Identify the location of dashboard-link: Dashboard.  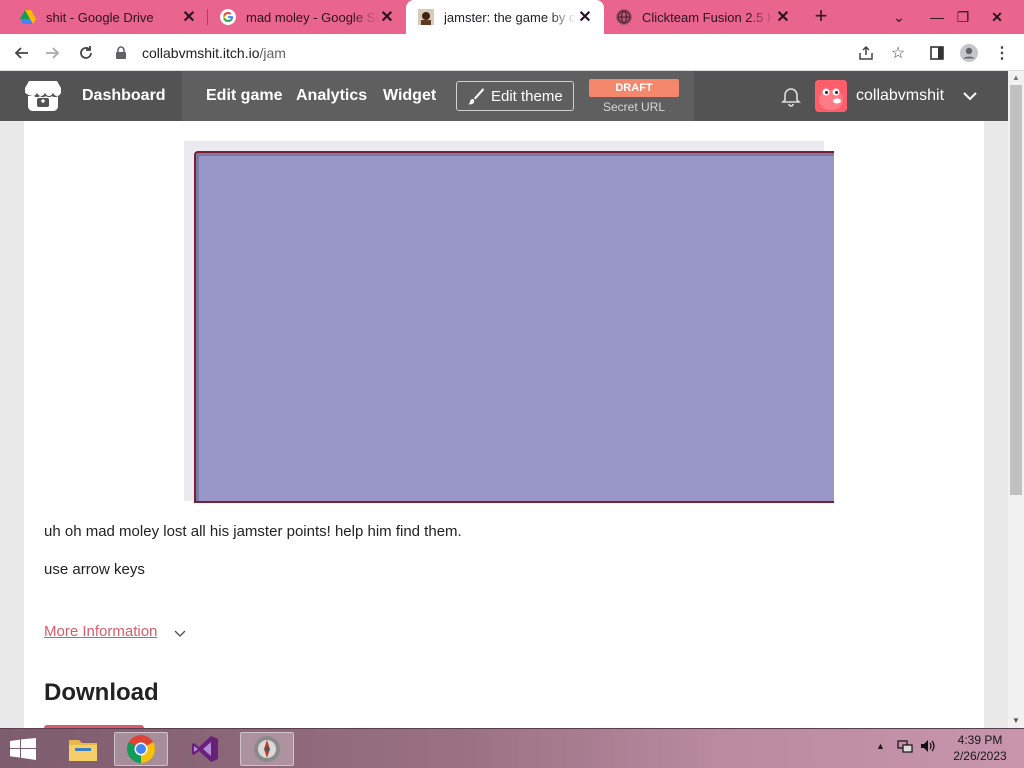
(124, 96).